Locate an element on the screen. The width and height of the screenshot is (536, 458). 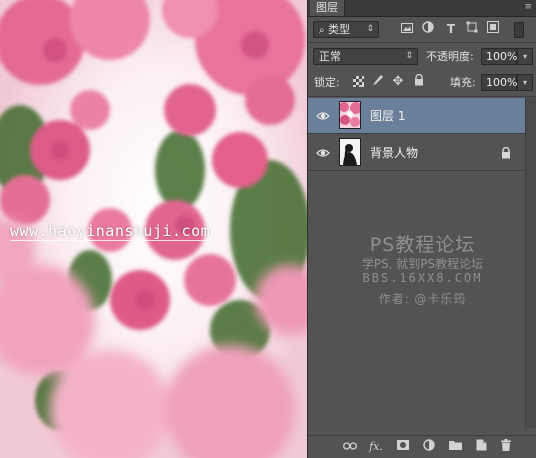
new-group-icon is located at coordinates (455, 447).